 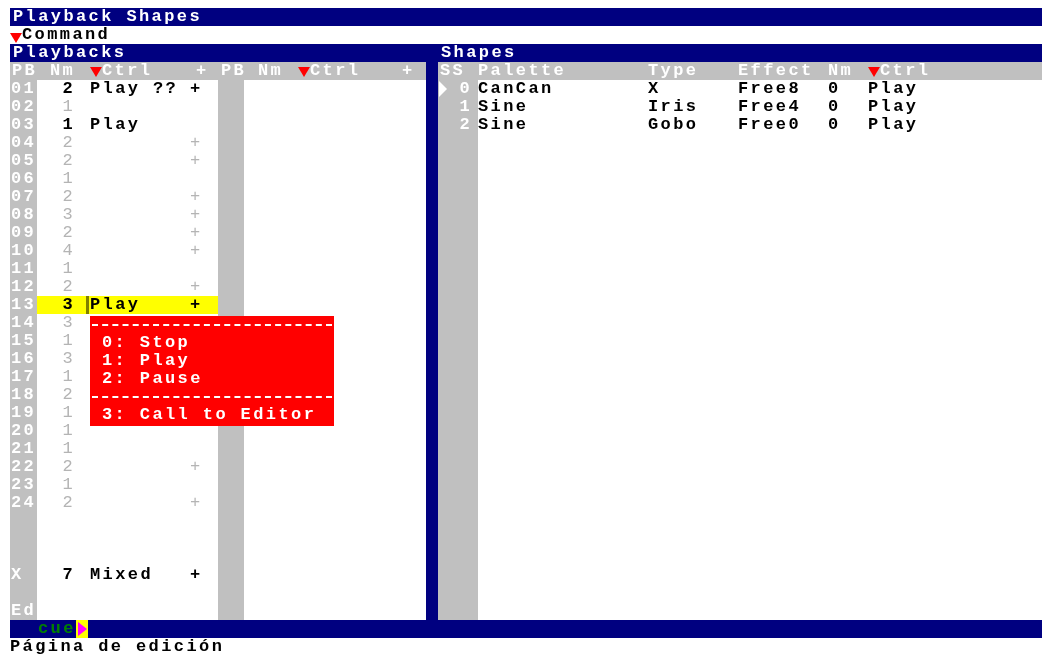 What do you see at coordinates (134, 89) in the screenshot?
I see `table-cell: Play ??` at bounding box center [134, 89].